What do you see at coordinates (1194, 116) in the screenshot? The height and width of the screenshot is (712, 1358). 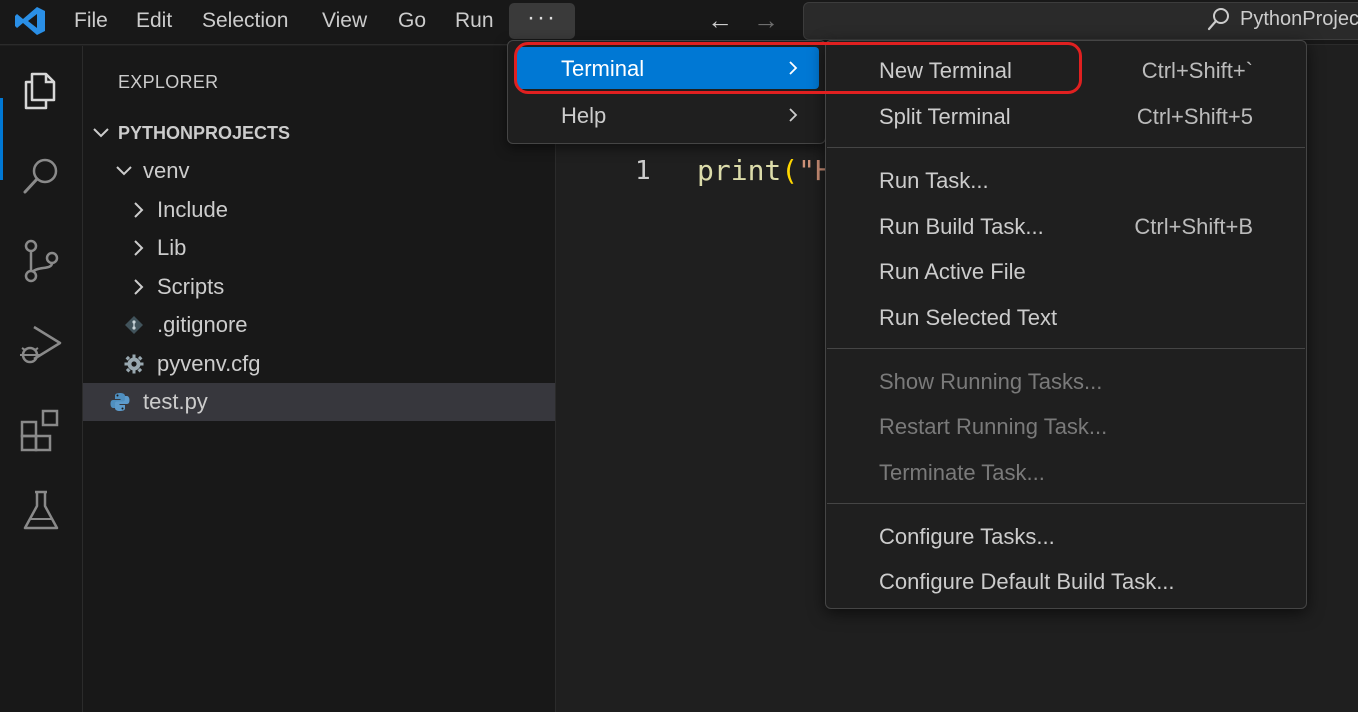 I see `menu-item-shortcut: Ctrl+Shift+5` at bounding box center [1194, 116].